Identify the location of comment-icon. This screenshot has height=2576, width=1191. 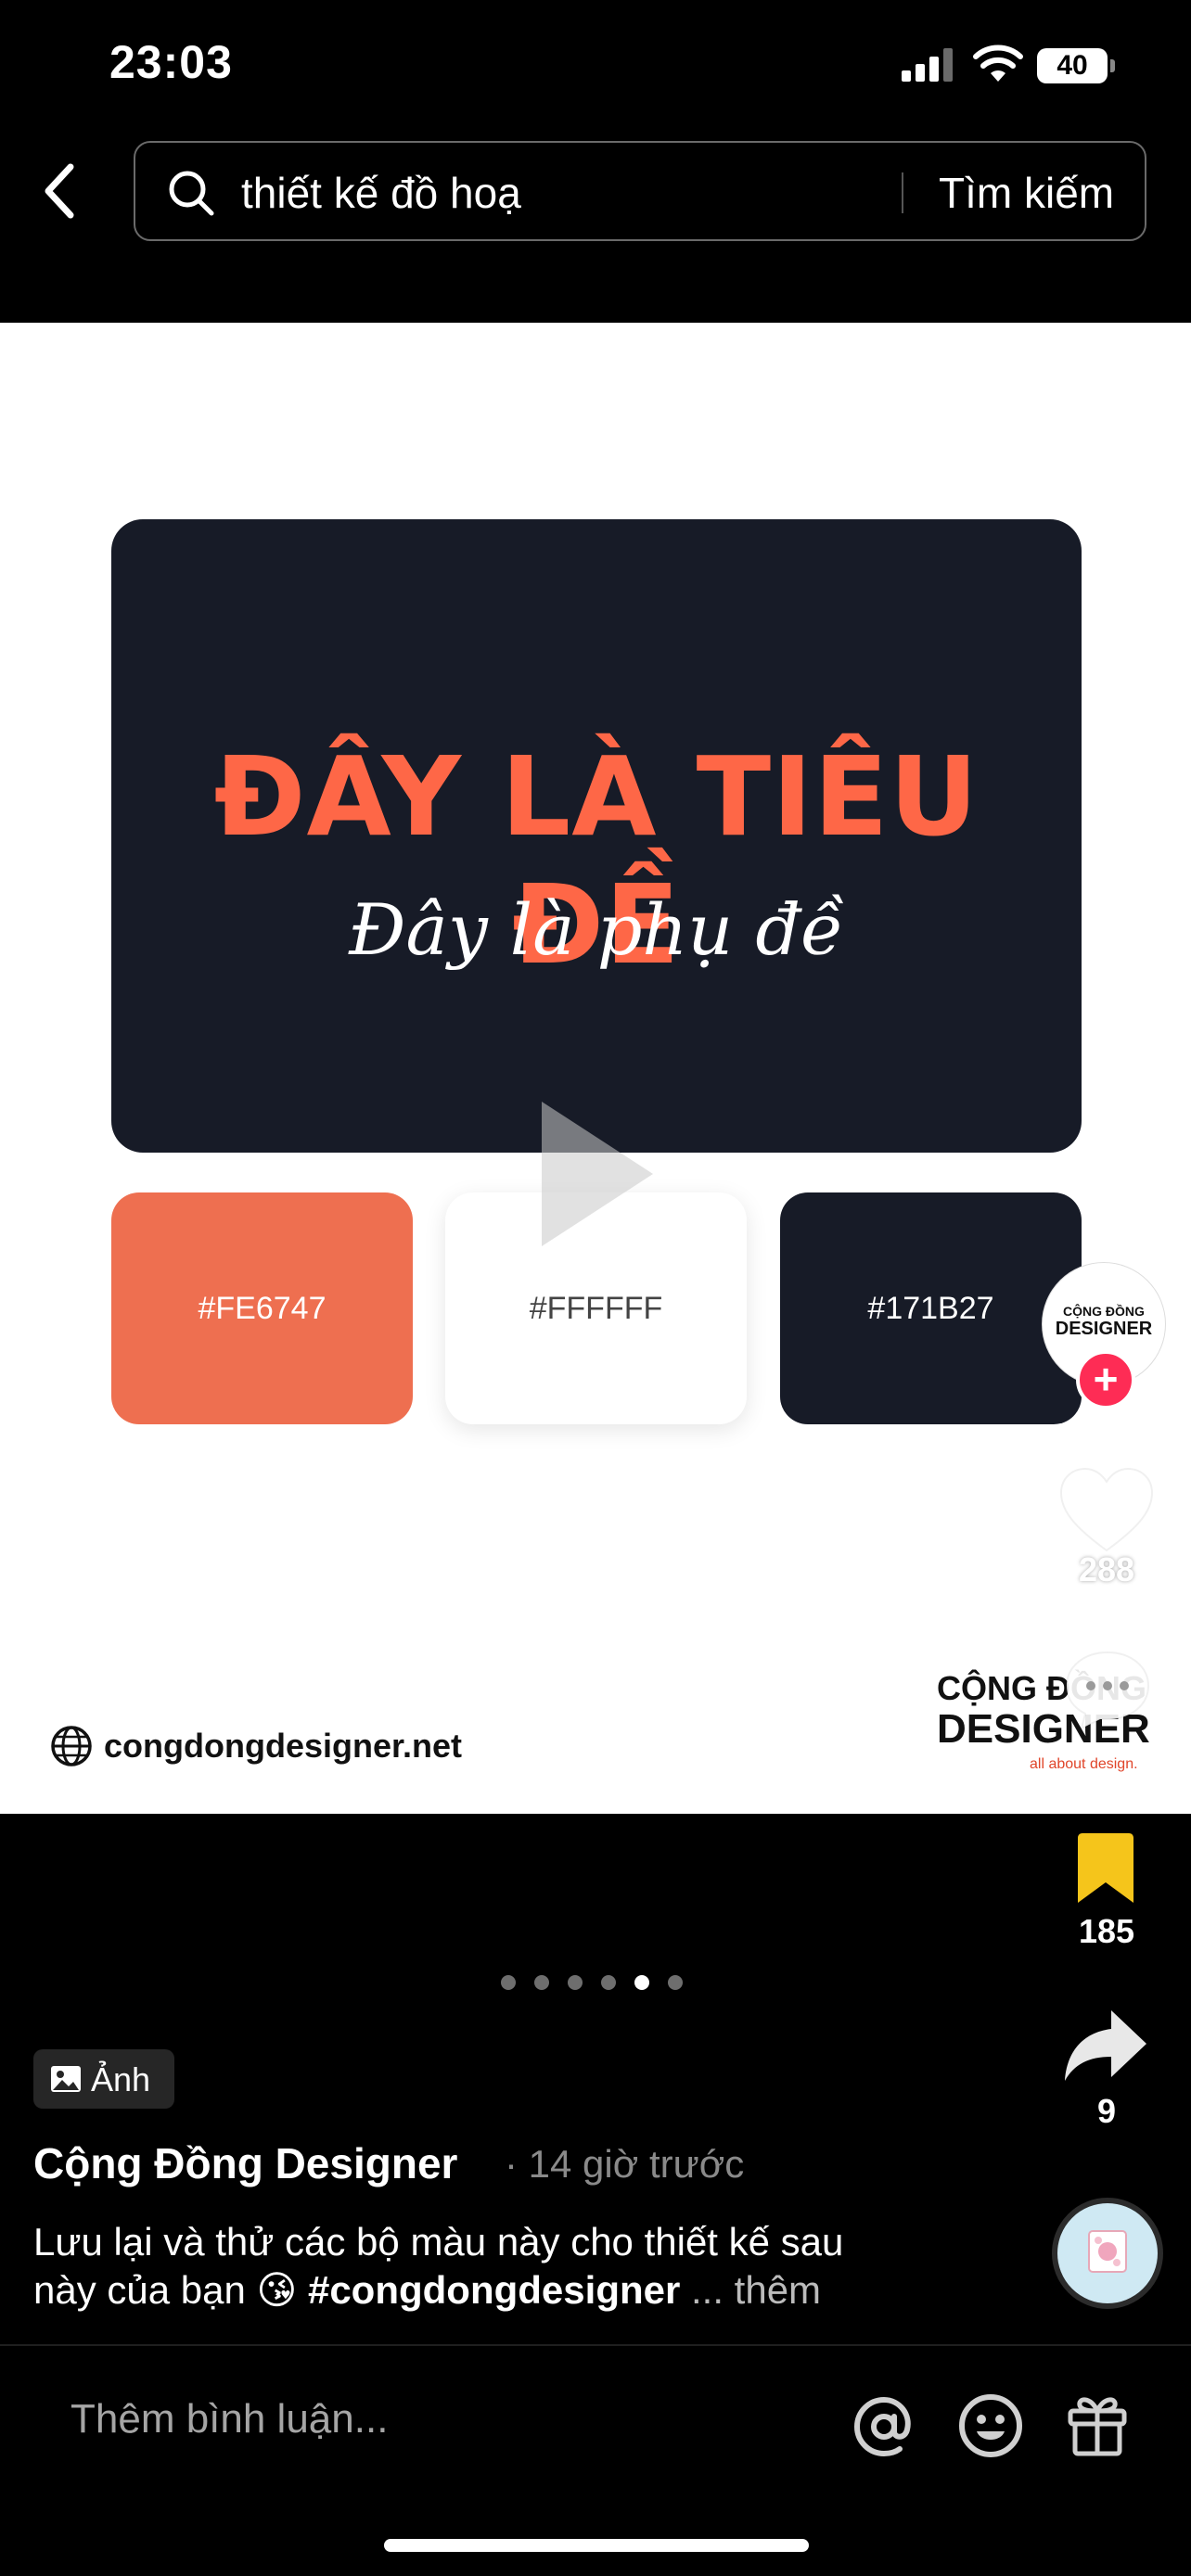
(1107, 1689).